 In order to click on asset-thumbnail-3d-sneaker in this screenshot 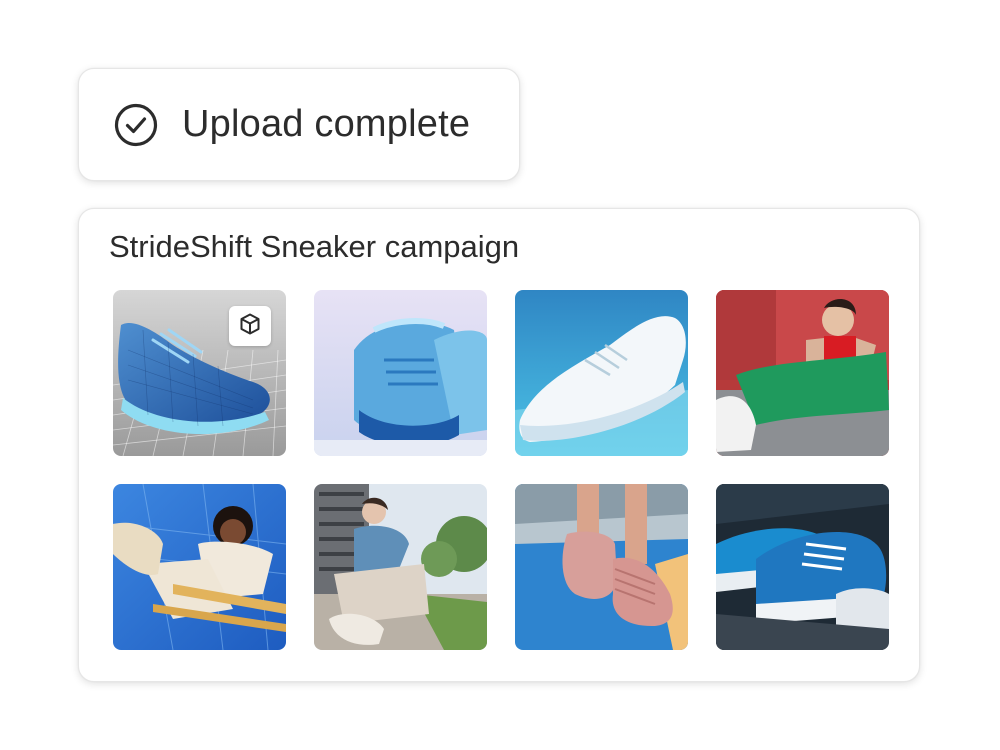, I will do `click(199, 373)`.